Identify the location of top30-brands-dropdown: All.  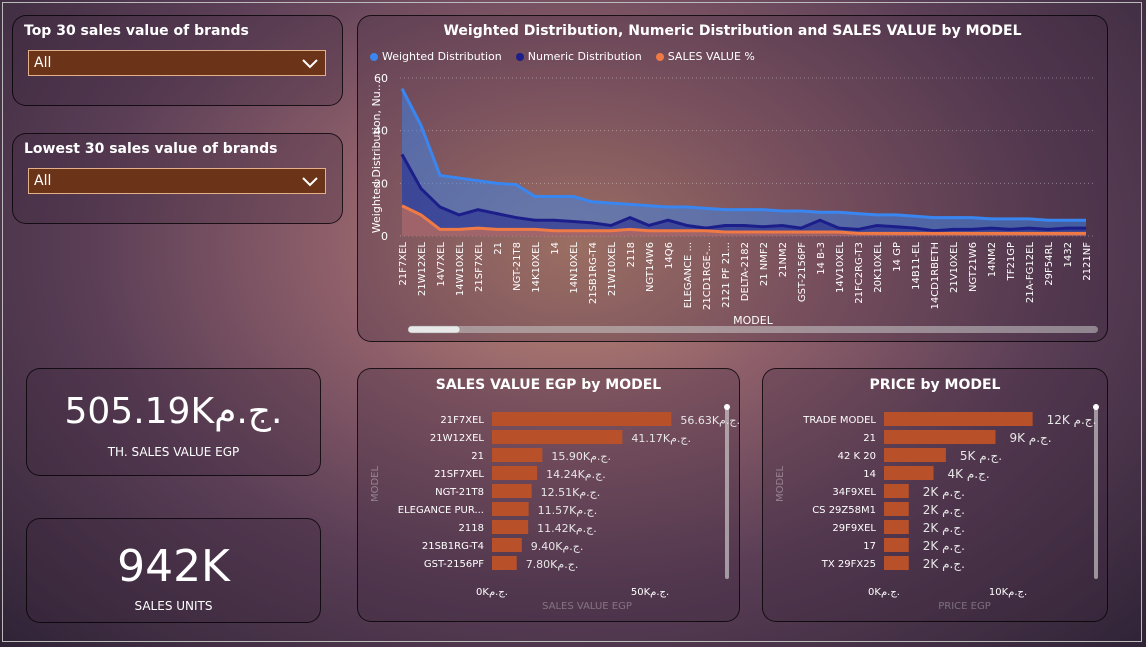
(177, 63).